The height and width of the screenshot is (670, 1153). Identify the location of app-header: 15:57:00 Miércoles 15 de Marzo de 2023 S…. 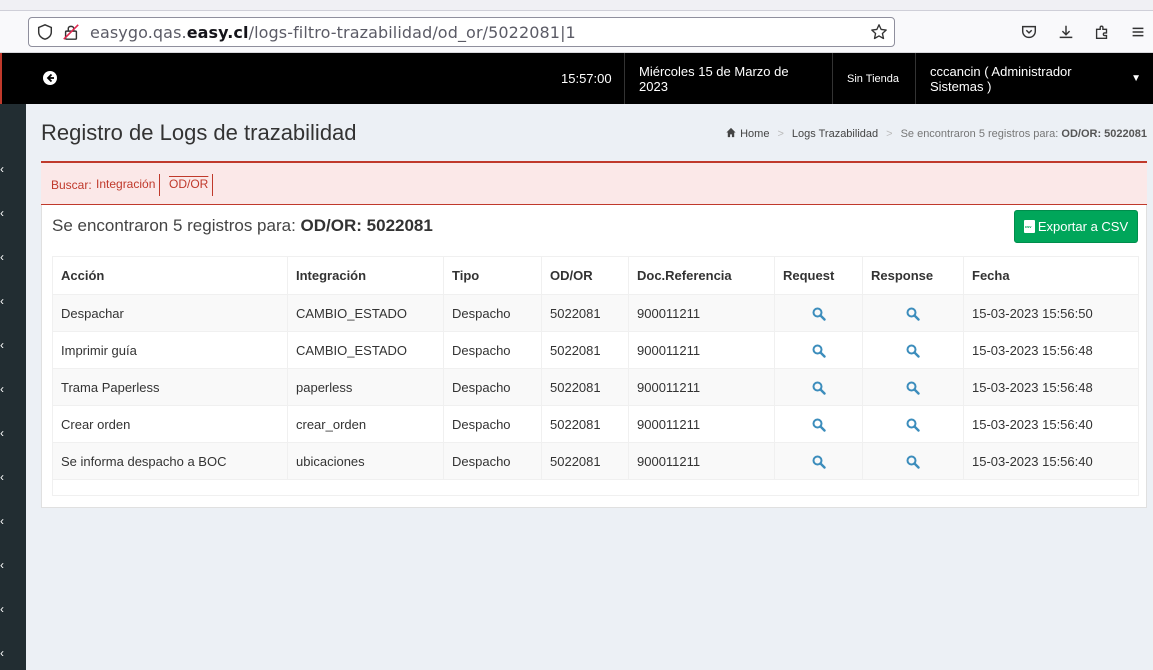
(576, 78).